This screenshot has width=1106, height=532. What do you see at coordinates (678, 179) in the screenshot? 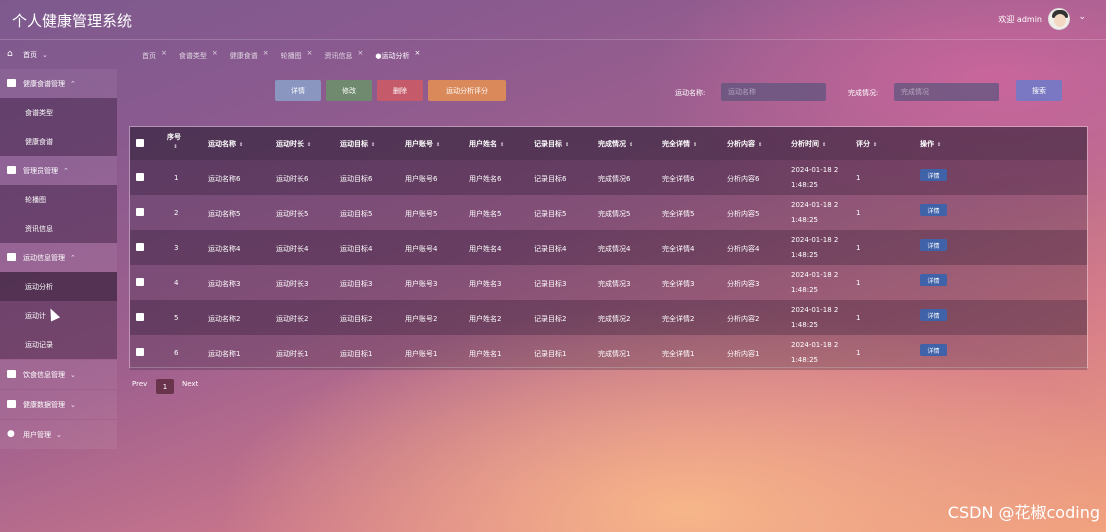
I see `table-cell: 完全详情6` at bounding box center [678, 179].